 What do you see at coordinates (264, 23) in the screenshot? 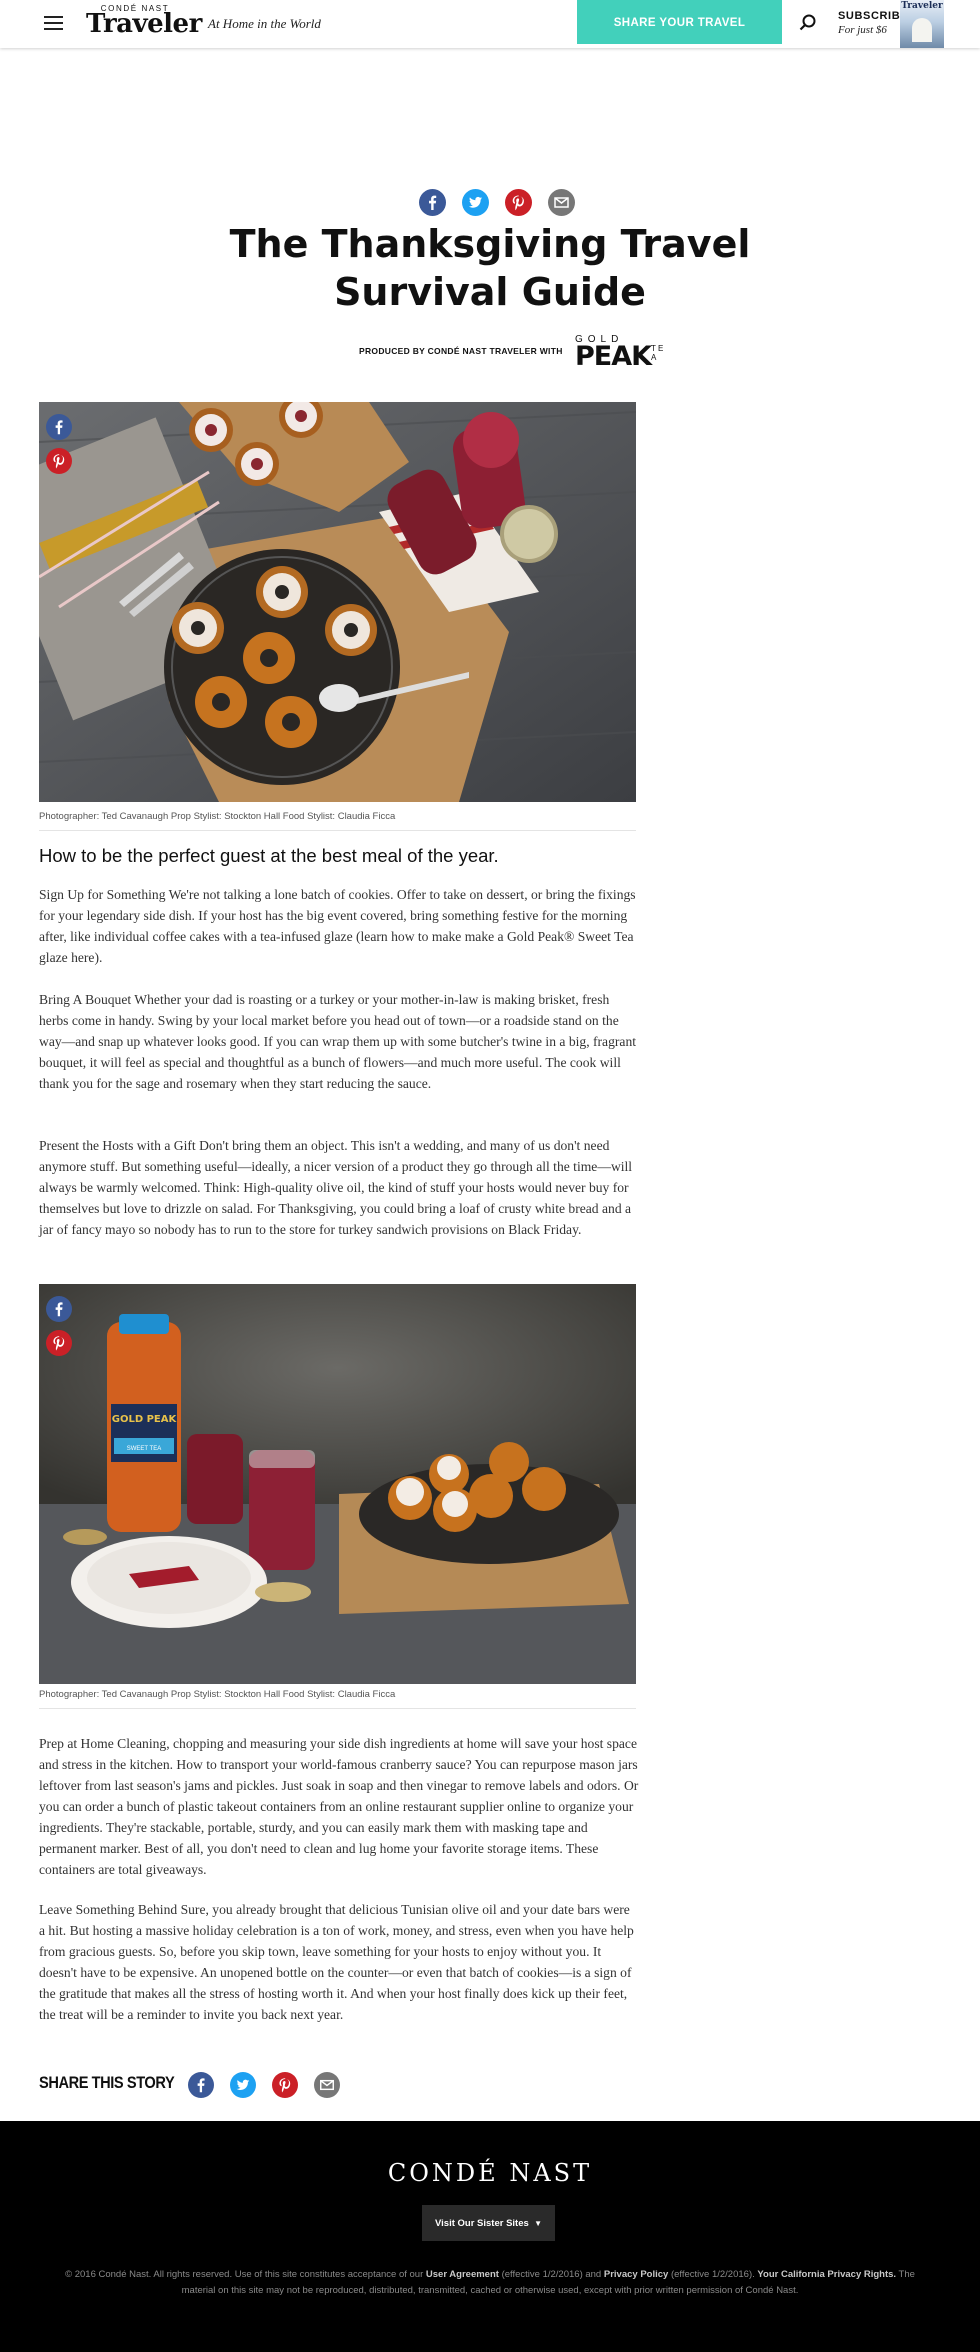
I see `tagline: At Home in the World` at bounding box center [264, 23].